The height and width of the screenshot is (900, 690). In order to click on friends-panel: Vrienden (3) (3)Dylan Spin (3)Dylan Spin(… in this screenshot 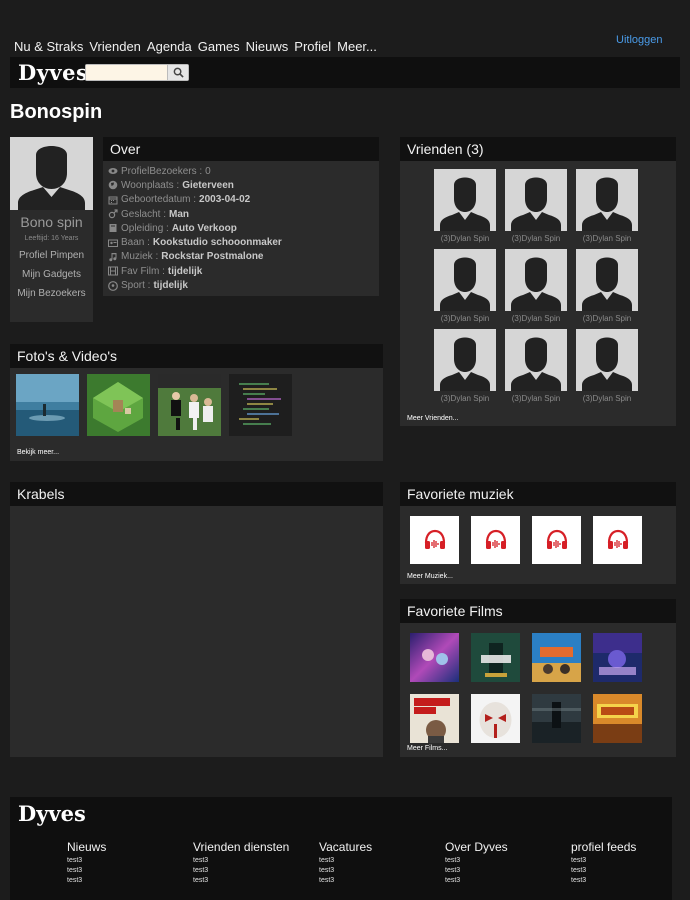, I will do `click(538, 281)`.